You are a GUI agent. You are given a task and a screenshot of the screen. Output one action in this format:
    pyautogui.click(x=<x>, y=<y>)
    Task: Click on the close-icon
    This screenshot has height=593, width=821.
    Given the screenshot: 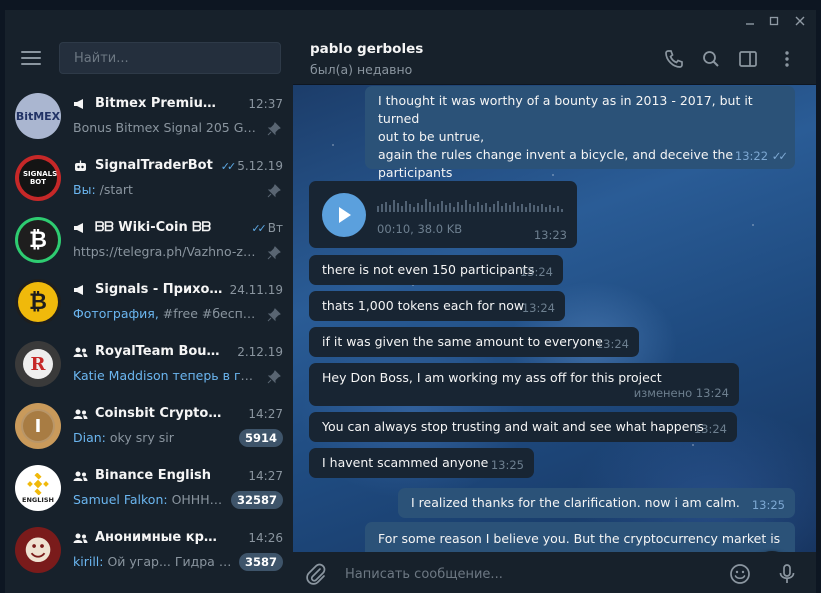 What is the action you would take?
    pyautogui.click(x=800, y=20)
    